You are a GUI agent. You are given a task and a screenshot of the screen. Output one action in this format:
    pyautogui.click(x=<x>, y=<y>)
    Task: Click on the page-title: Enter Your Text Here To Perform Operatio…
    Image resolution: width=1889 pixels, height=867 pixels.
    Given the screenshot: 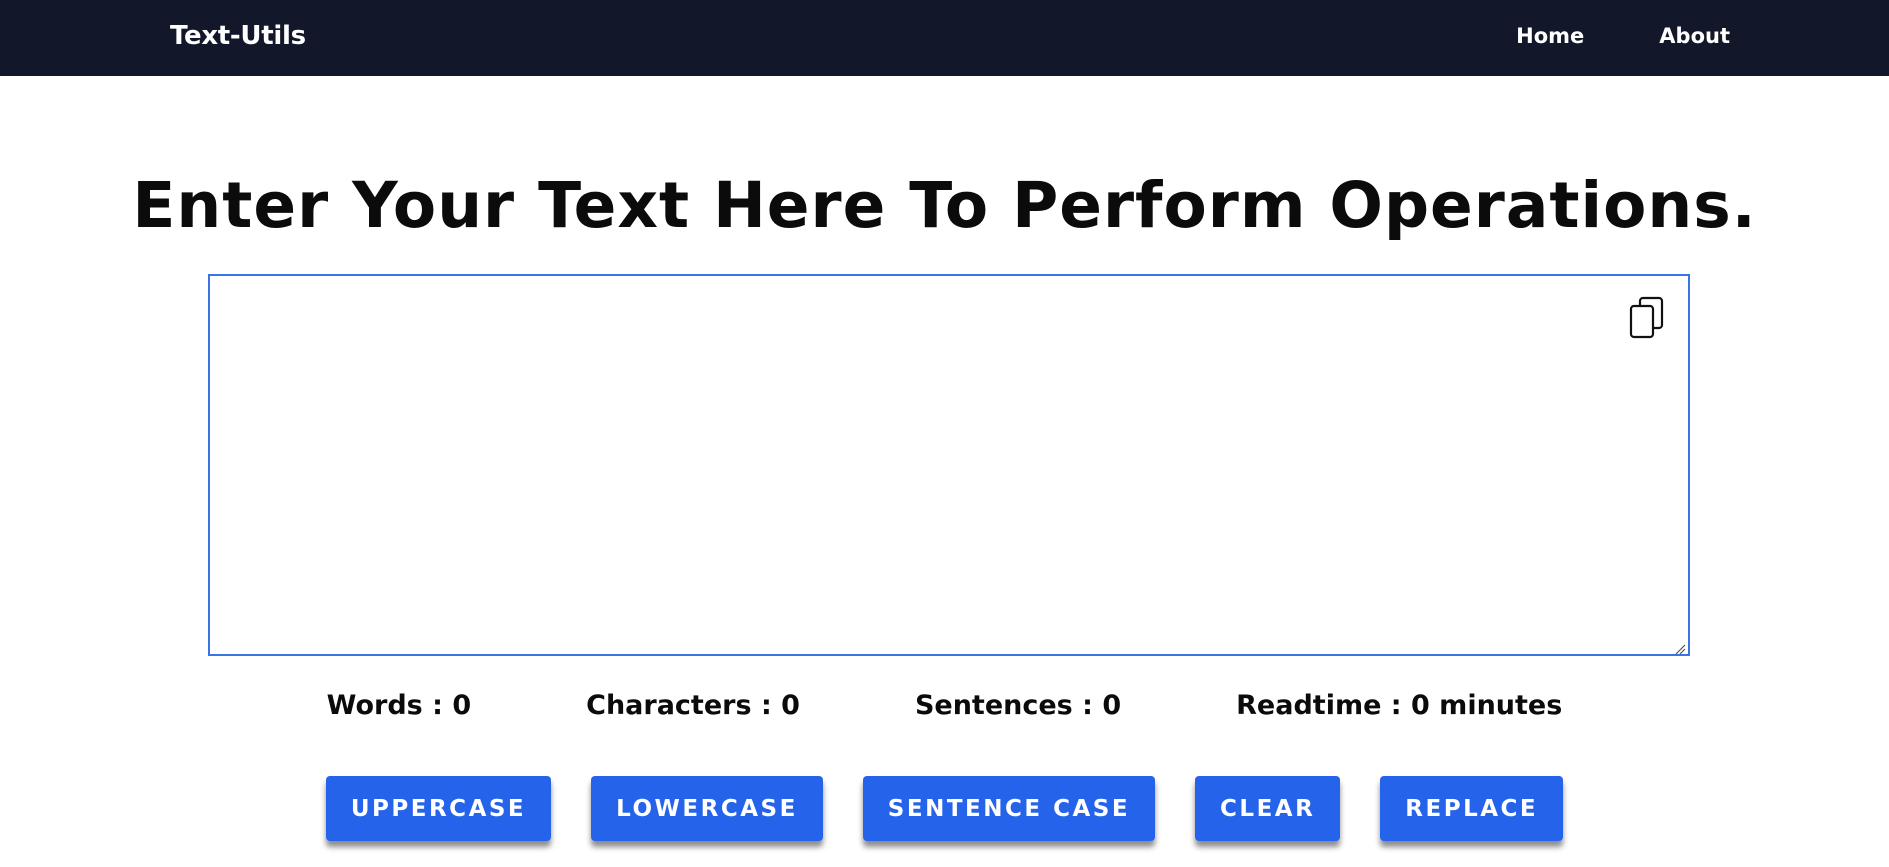 What is the action you would take?
    pyautogui.click(x=944, y=205)
    